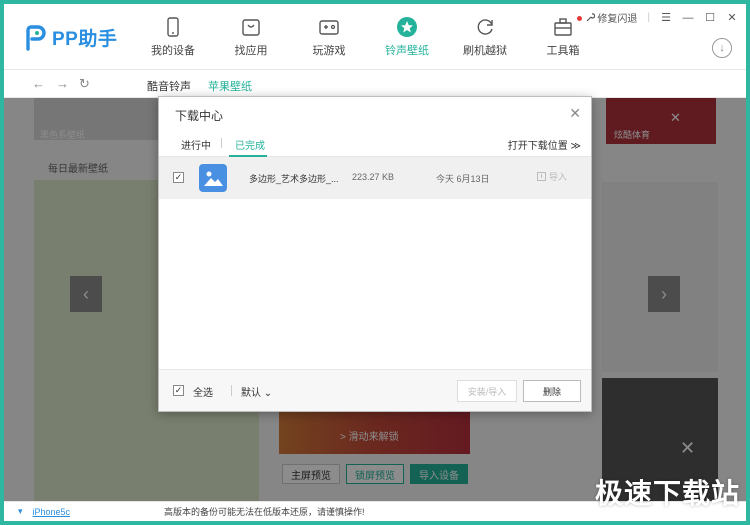  I want to click on file-size: 223.27 KB, so click(373, 177).